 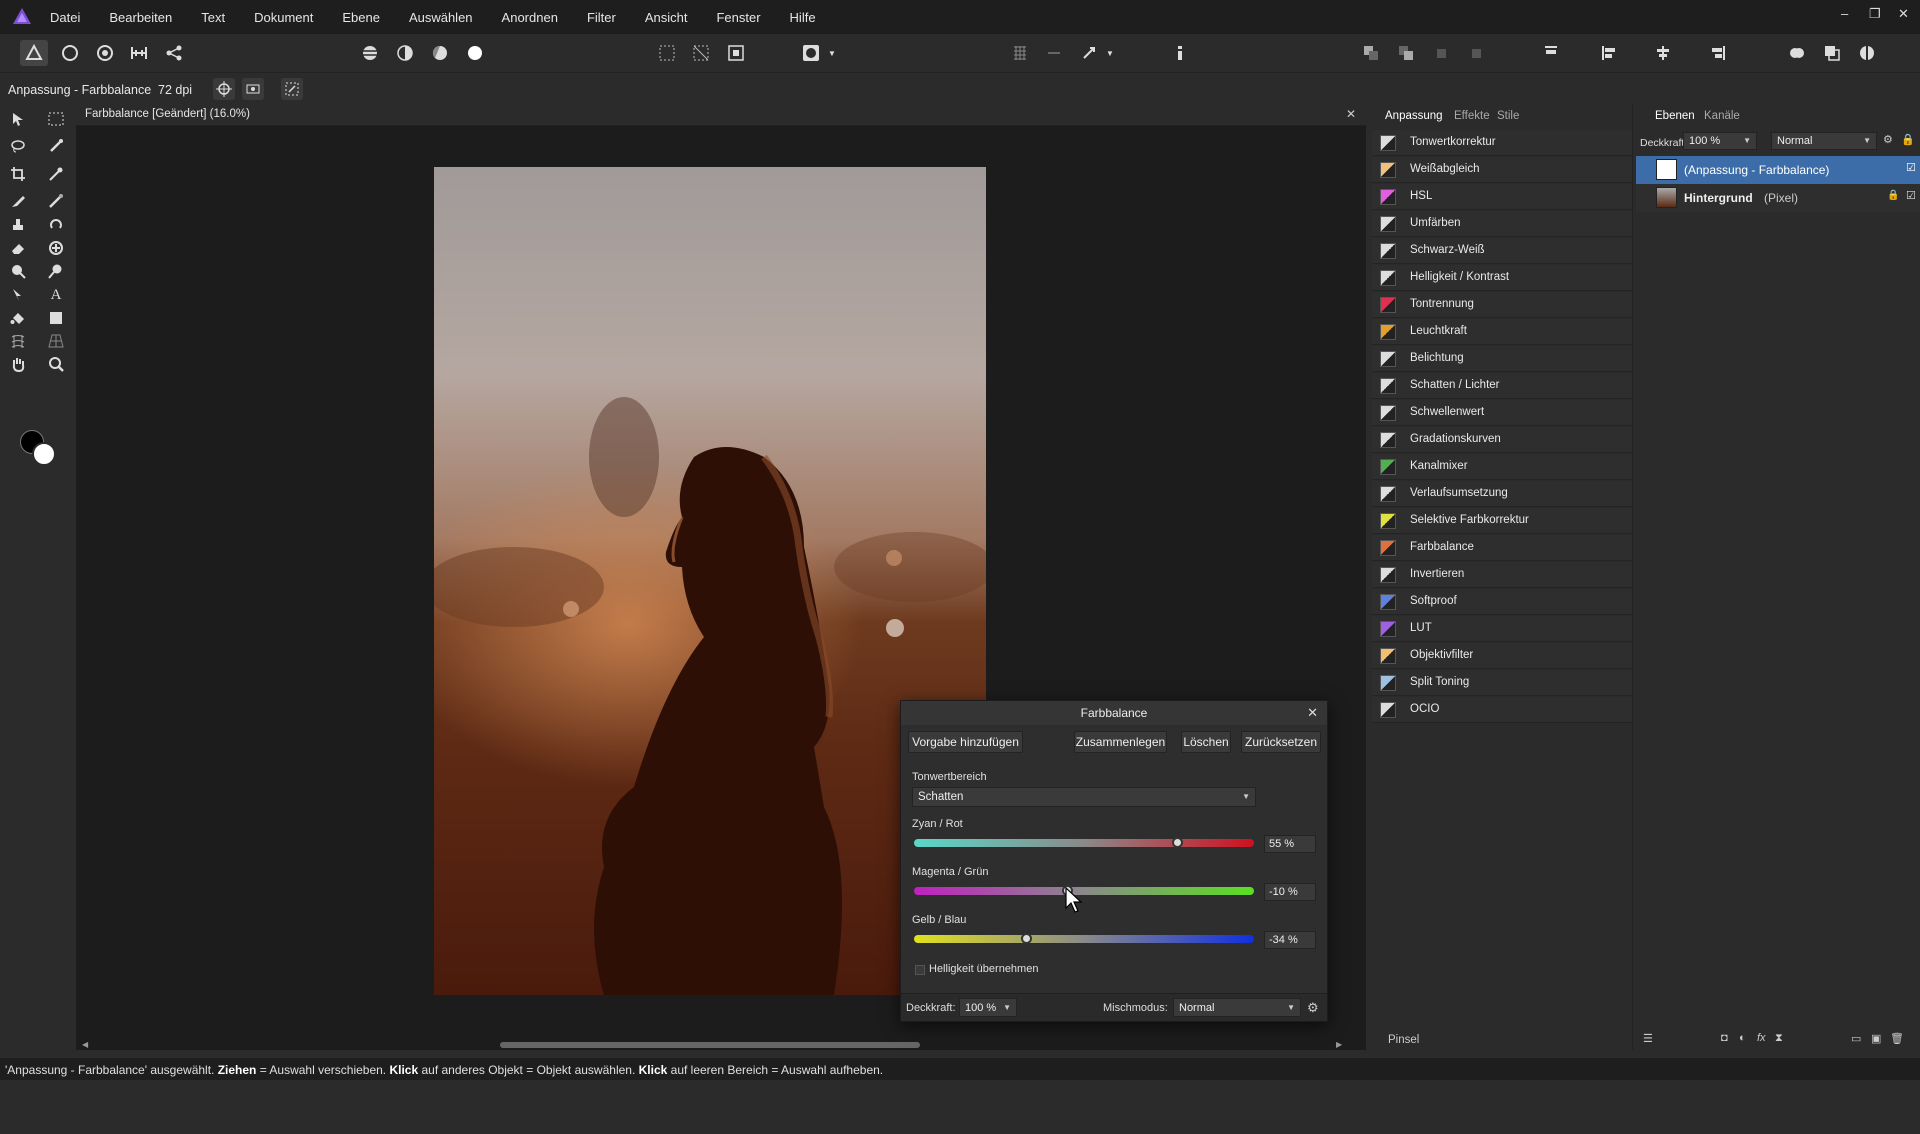 What do you see at coordinates (213, 17) in the screenshot?
I see `menu-text: Text` at bounding box center [213, 17].